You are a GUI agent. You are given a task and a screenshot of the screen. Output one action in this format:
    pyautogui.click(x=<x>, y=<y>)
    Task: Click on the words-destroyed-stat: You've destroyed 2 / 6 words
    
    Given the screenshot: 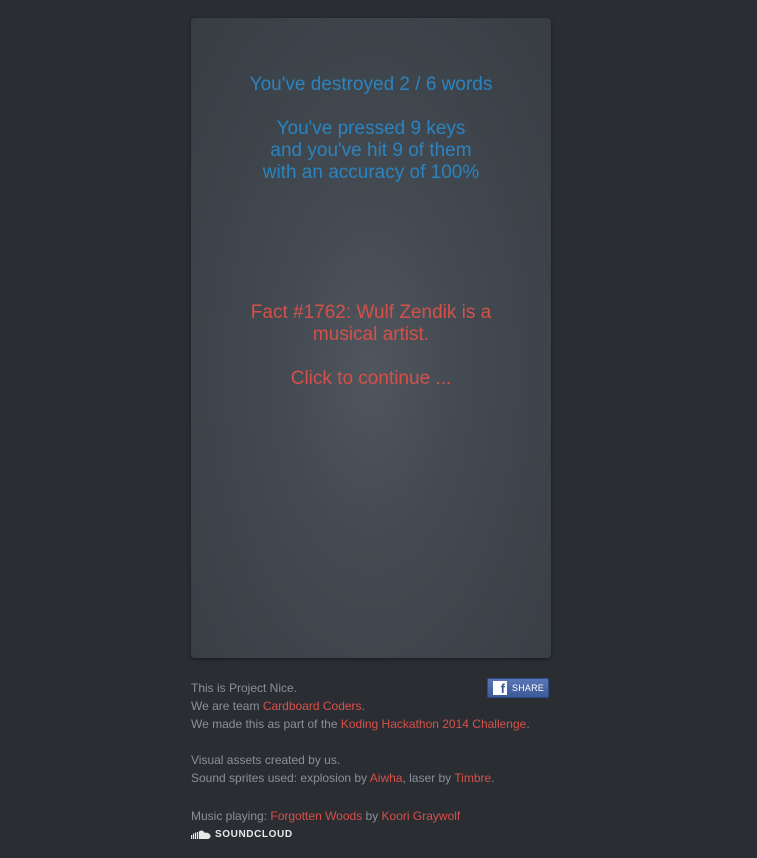 What is the action you would take?
    pyautogui.click(x=371, y=84)
    